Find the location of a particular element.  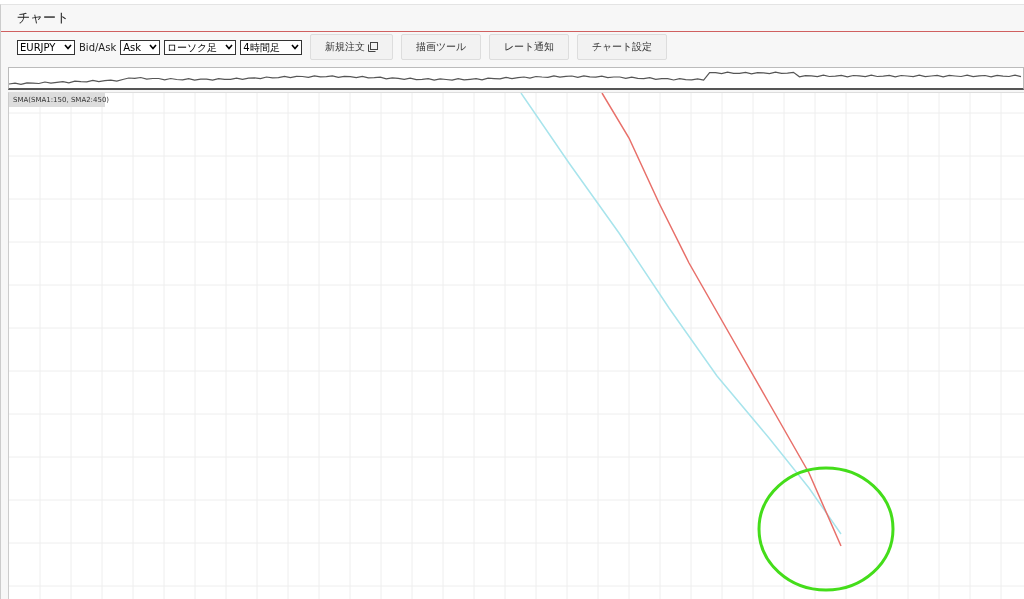

toolbar-button: 新規注文 is located at coordinates (352, 47).